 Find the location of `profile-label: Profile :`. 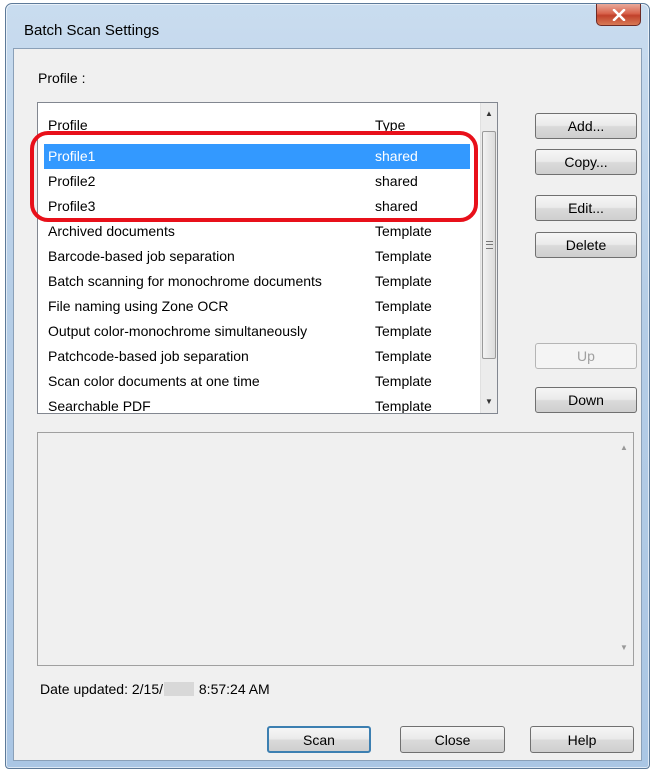

profile-label: Profile : is located at coordinates (62, 78).